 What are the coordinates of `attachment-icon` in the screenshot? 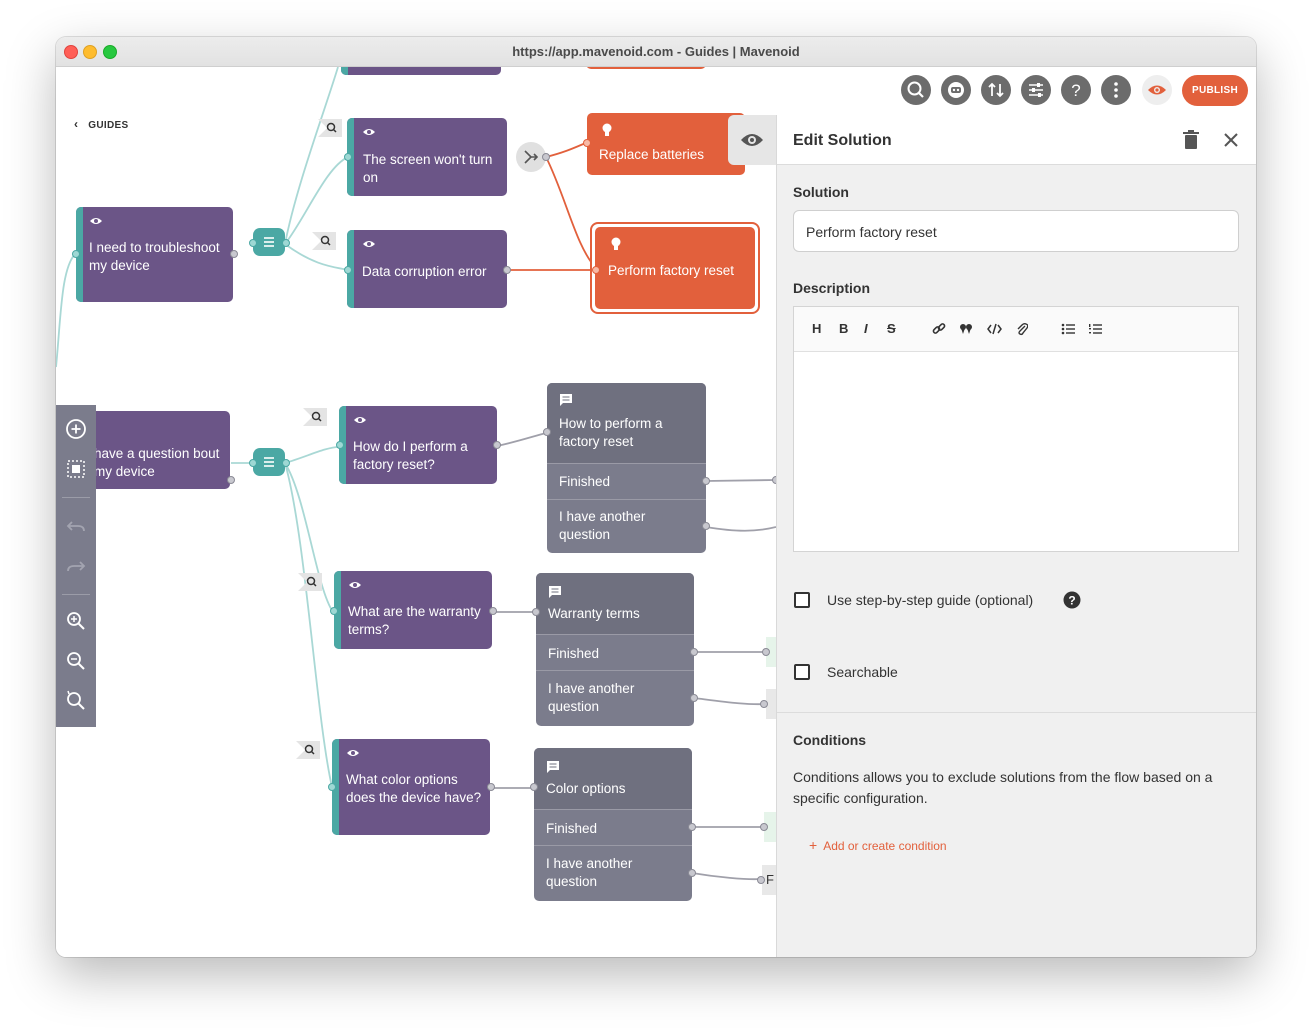 It's located at (1022, 329).